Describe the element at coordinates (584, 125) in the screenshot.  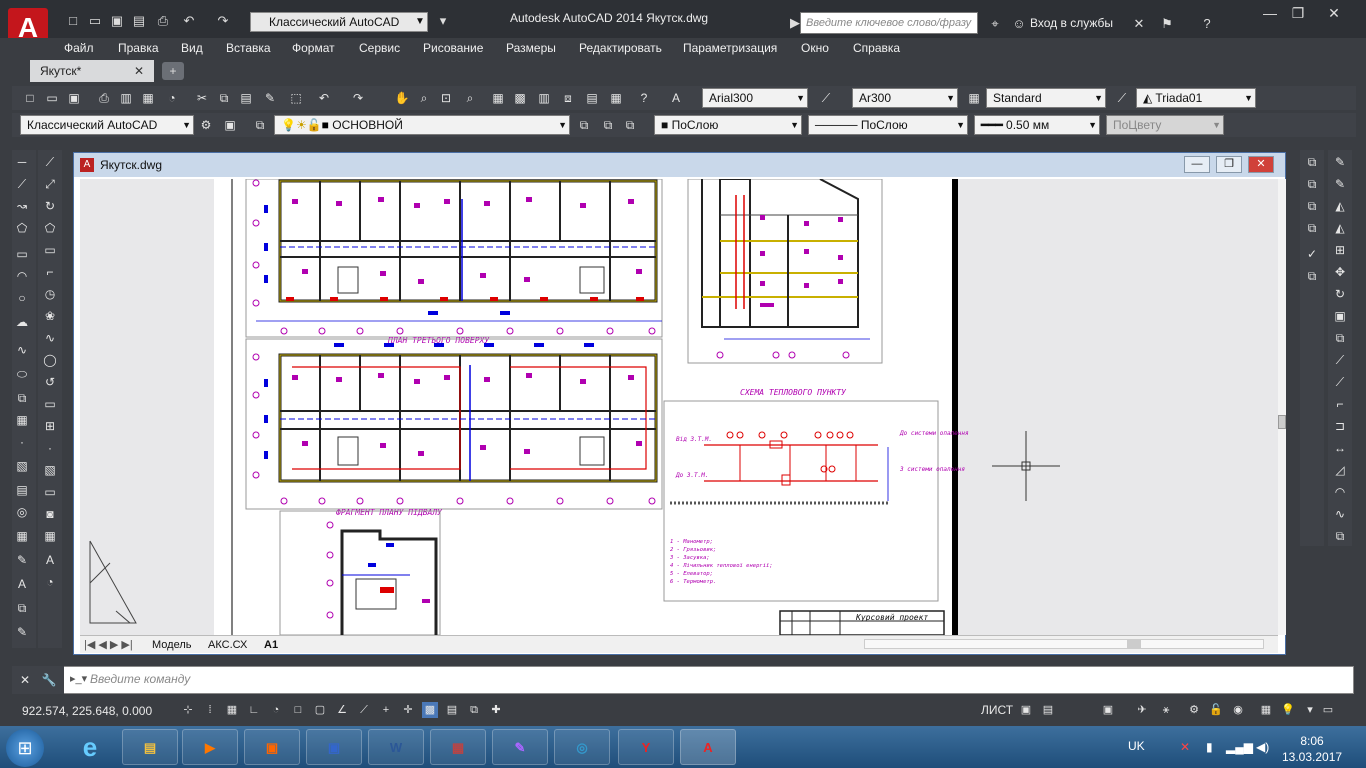
I see `make-current-icon: ⧉` at that location.